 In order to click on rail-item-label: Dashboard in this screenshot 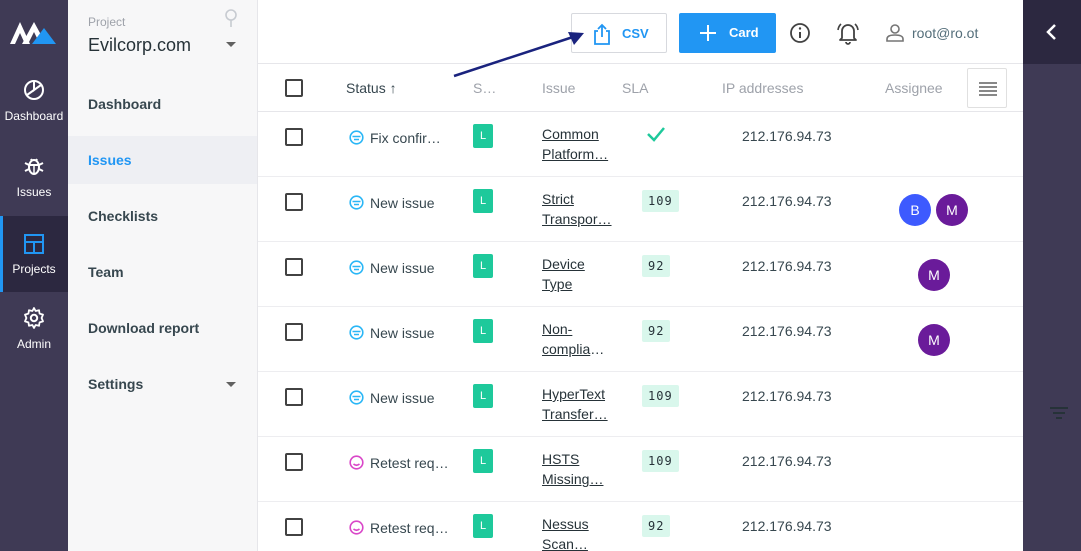, I will do `click(34, 116)`.